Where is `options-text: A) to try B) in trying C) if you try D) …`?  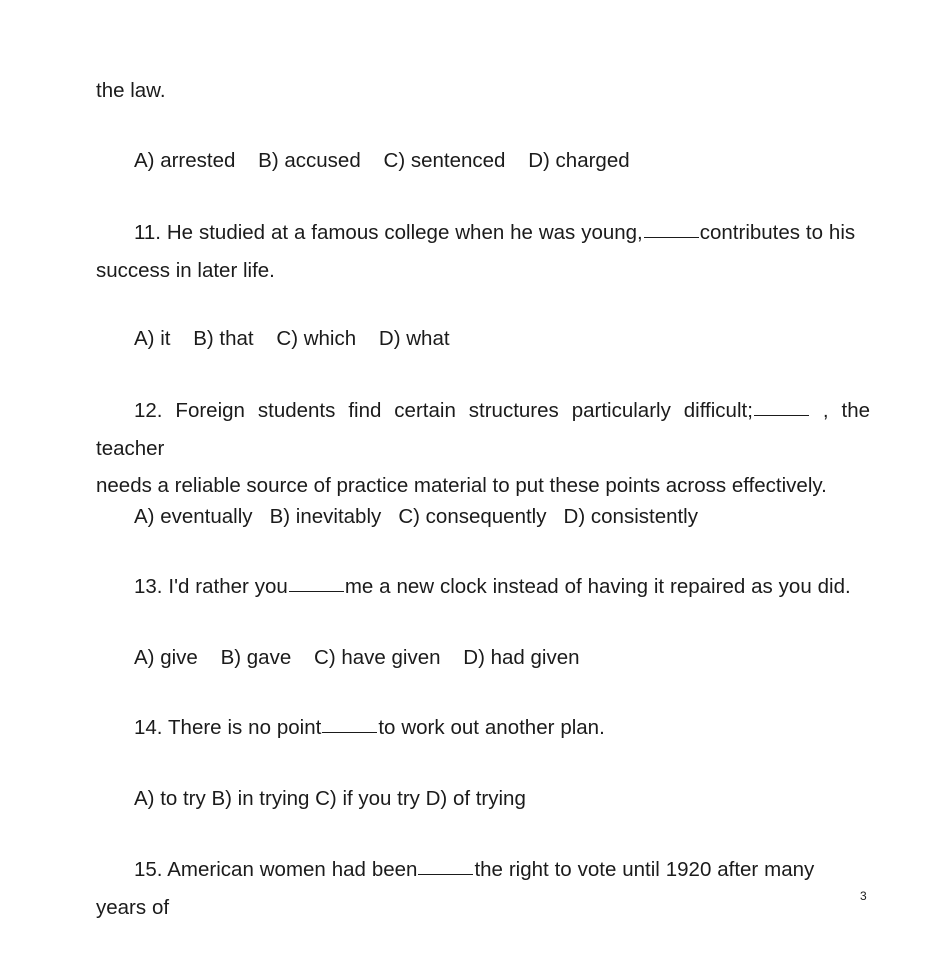
options-text: A) to try B) in trying C) if you try D) … is located at coordinates (330, 798).